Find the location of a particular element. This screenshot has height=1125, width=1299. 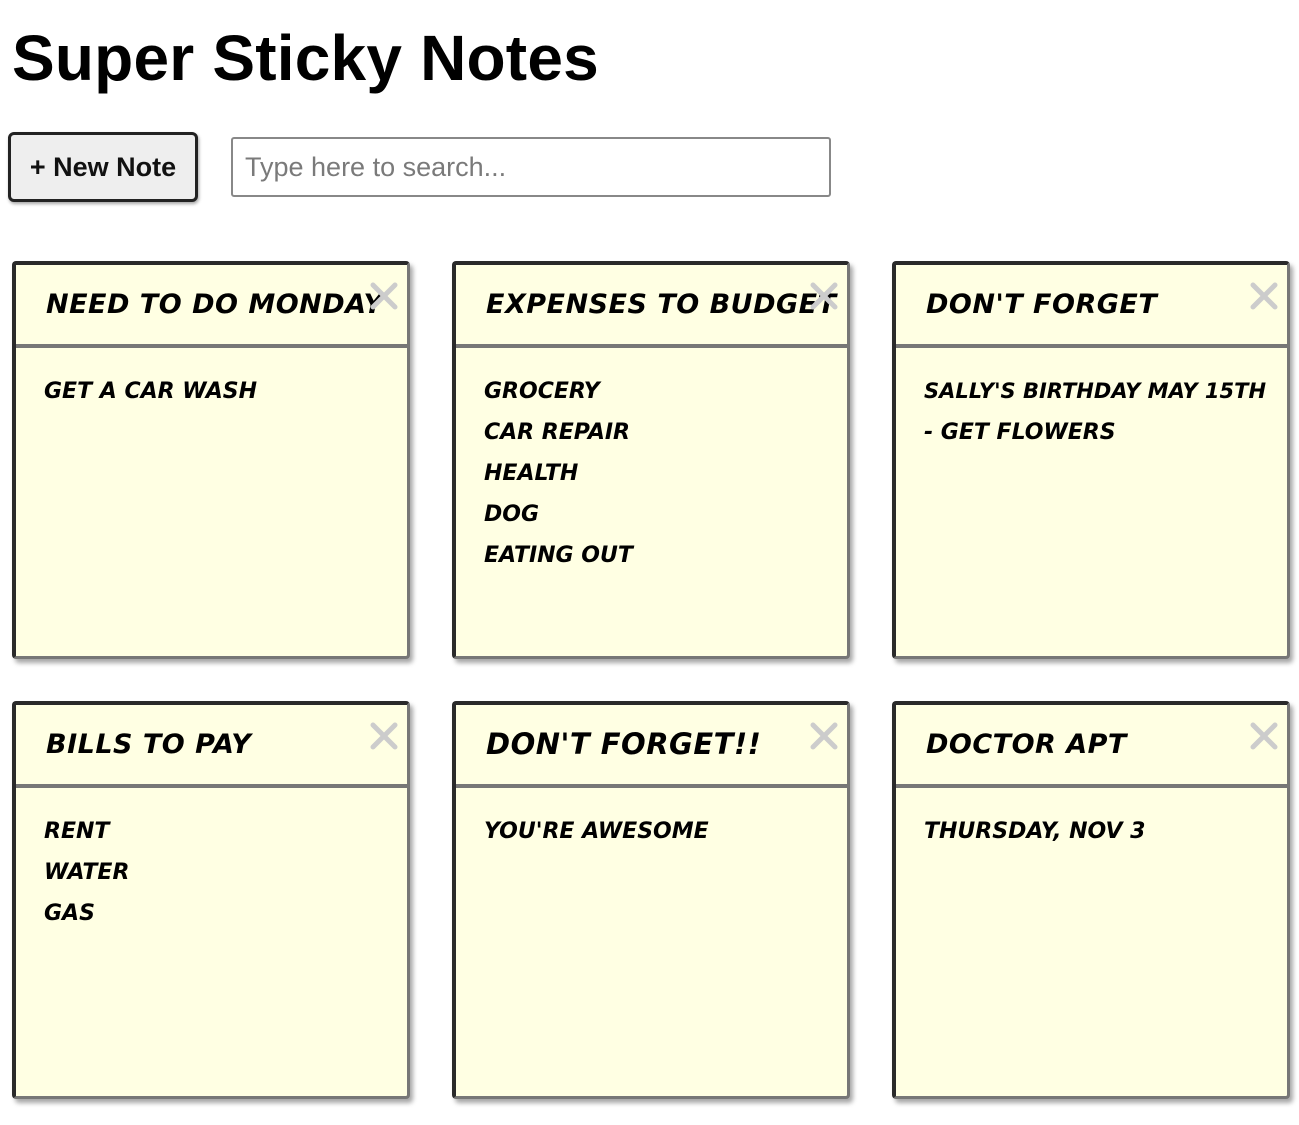

note-title: Bills to pay is located at coordinates (148, 744).